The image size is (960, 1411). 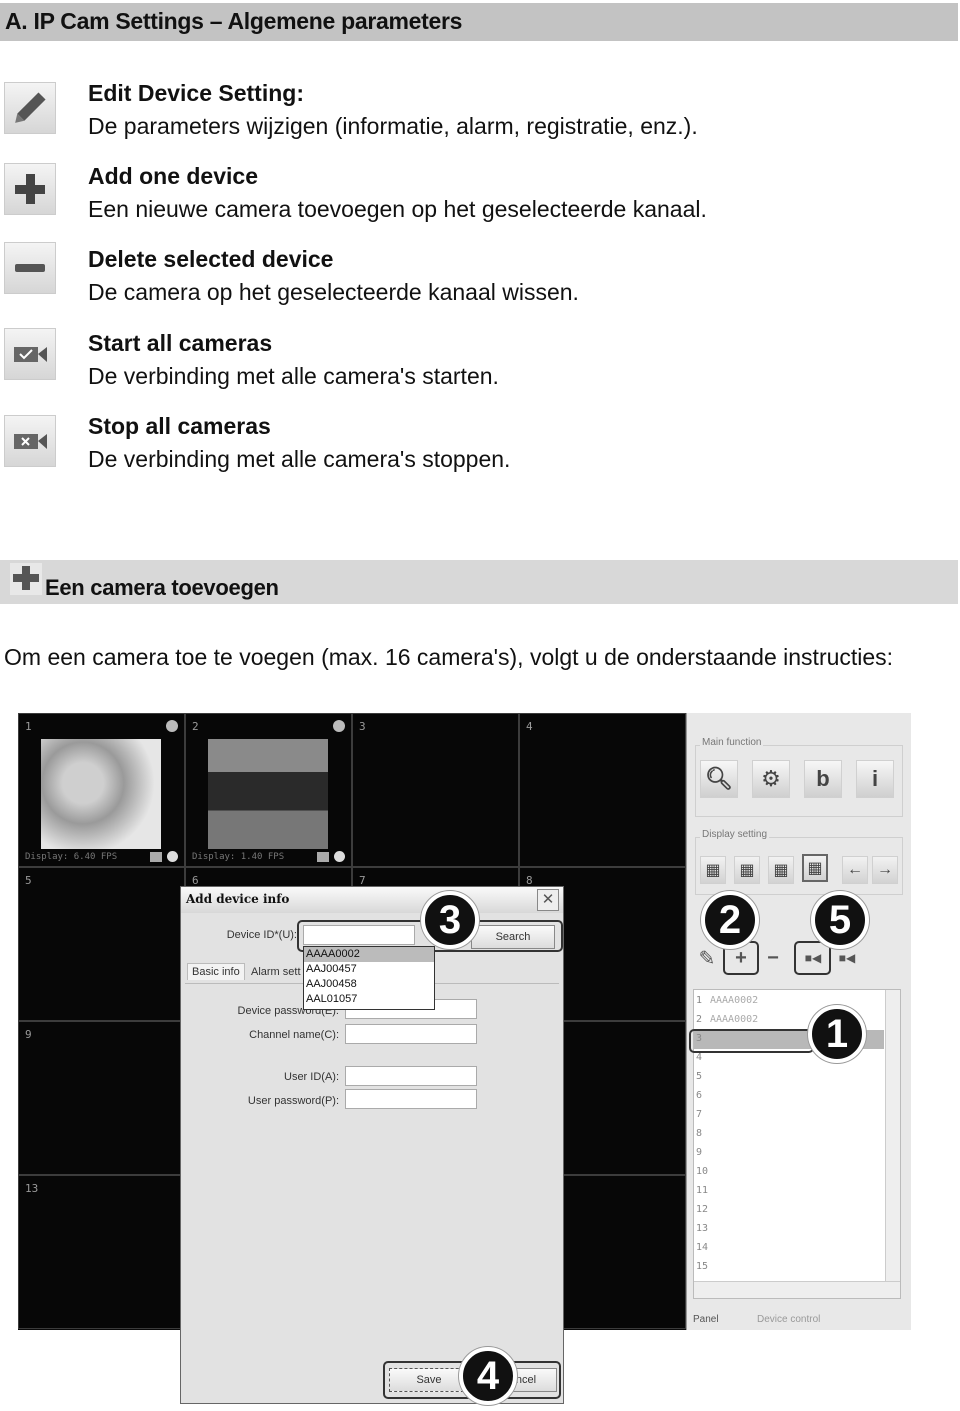 I want to click on device-list-row: 1 AAAA0002, so click(x=789, y=1001).